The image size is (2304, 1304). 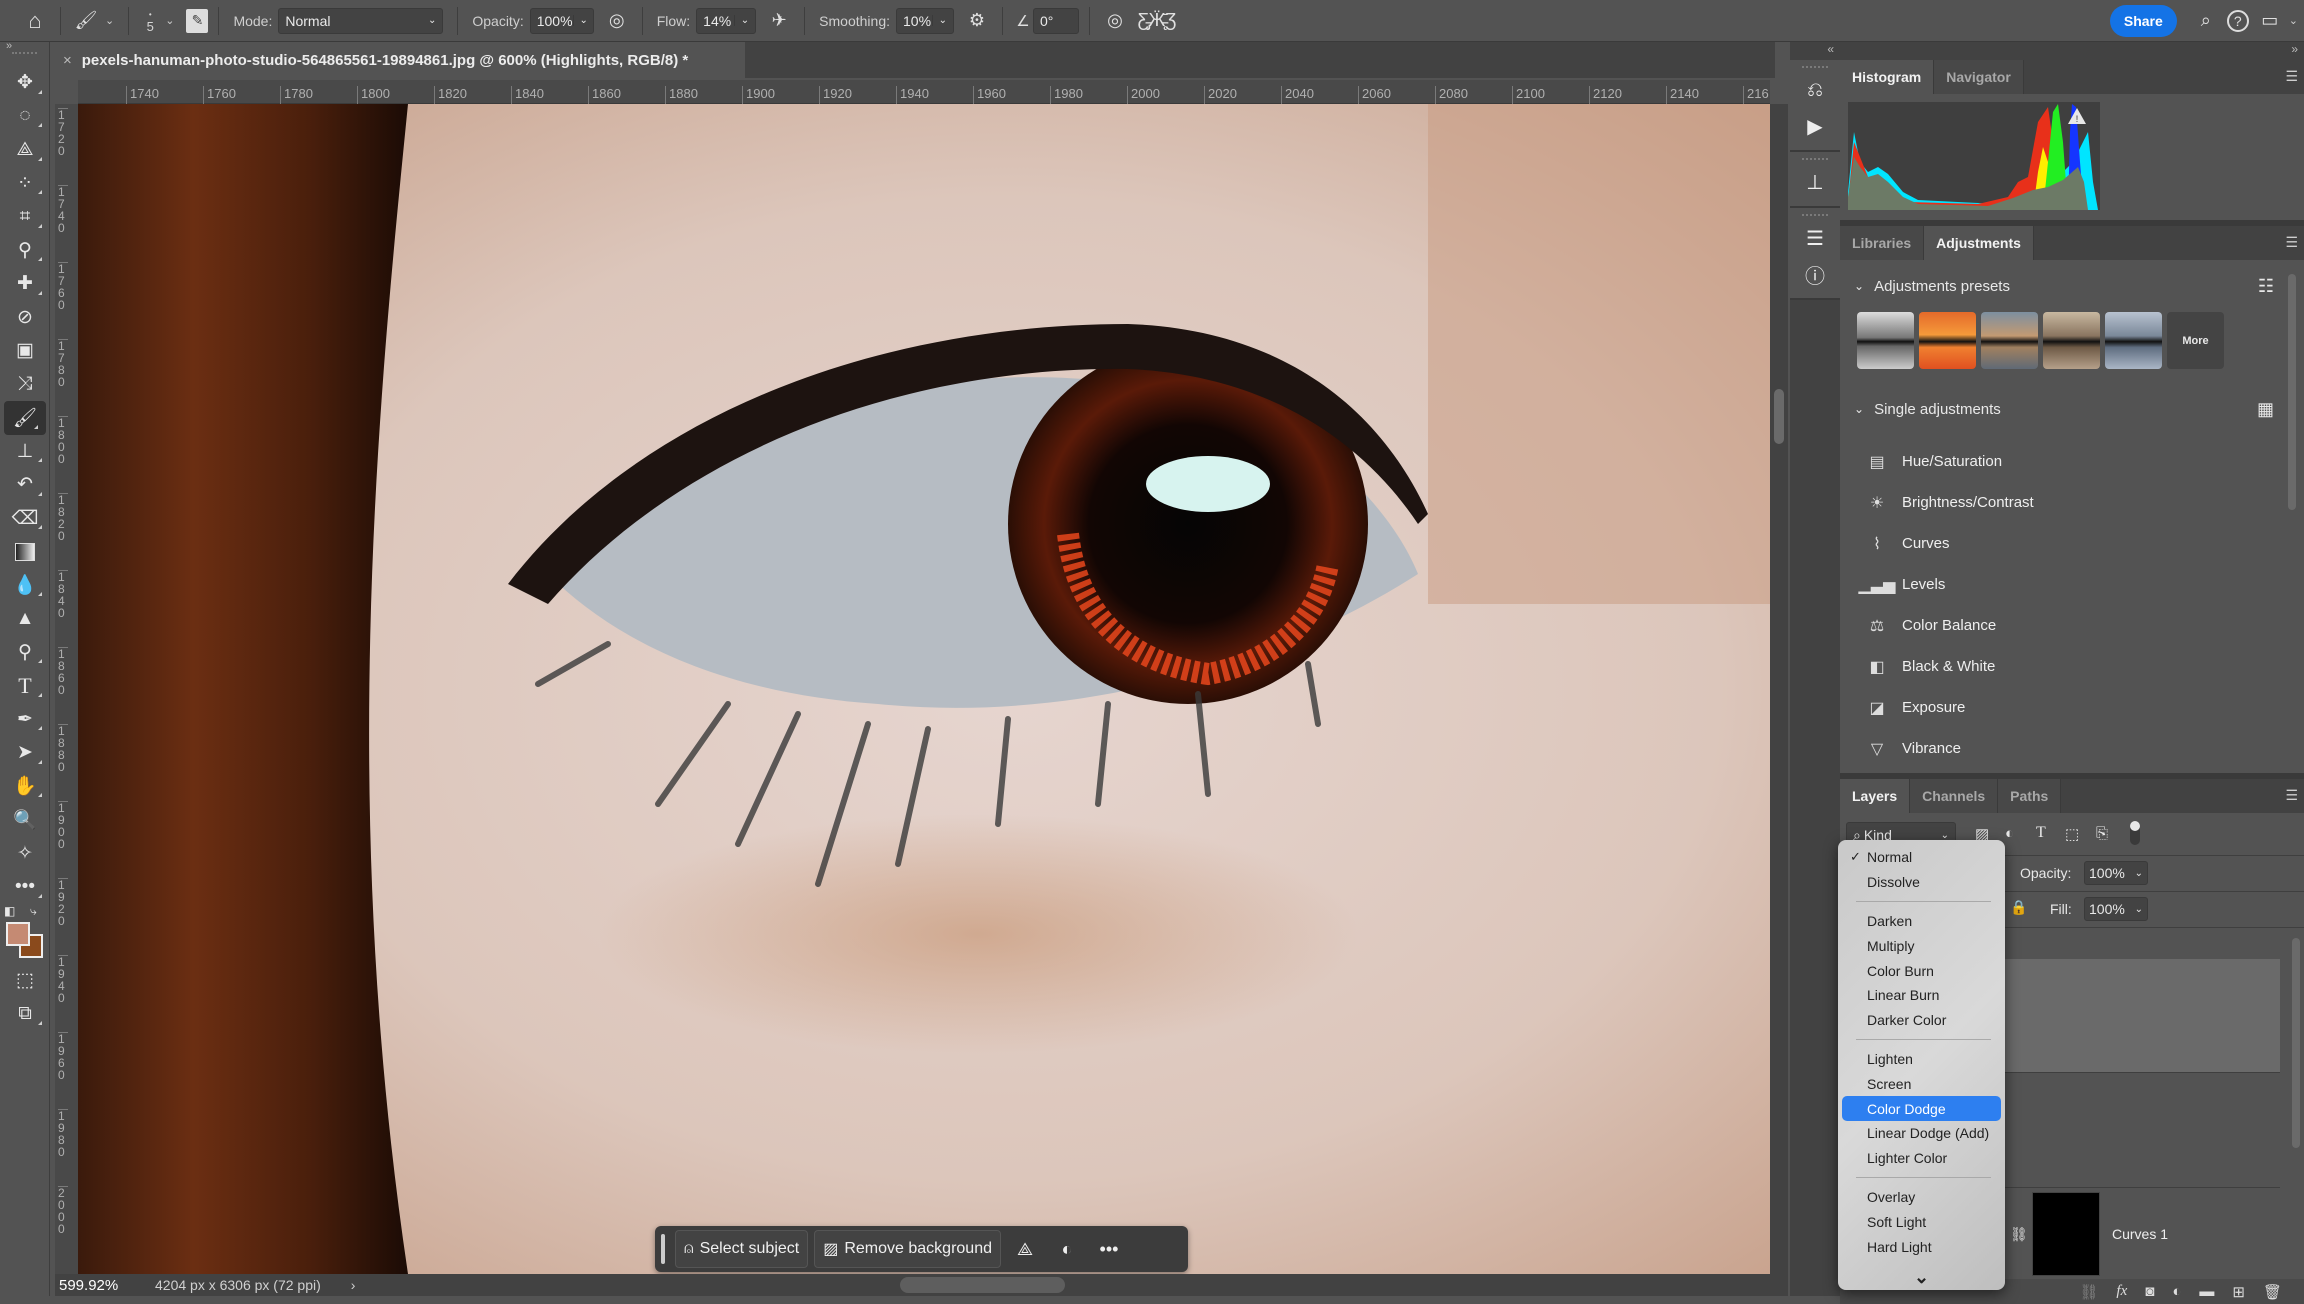 What do you see at coordinates (2009, 833) in the screenshot?
I see `filter-adjustment-icon: ◐` at bounding box center [2009, 833].